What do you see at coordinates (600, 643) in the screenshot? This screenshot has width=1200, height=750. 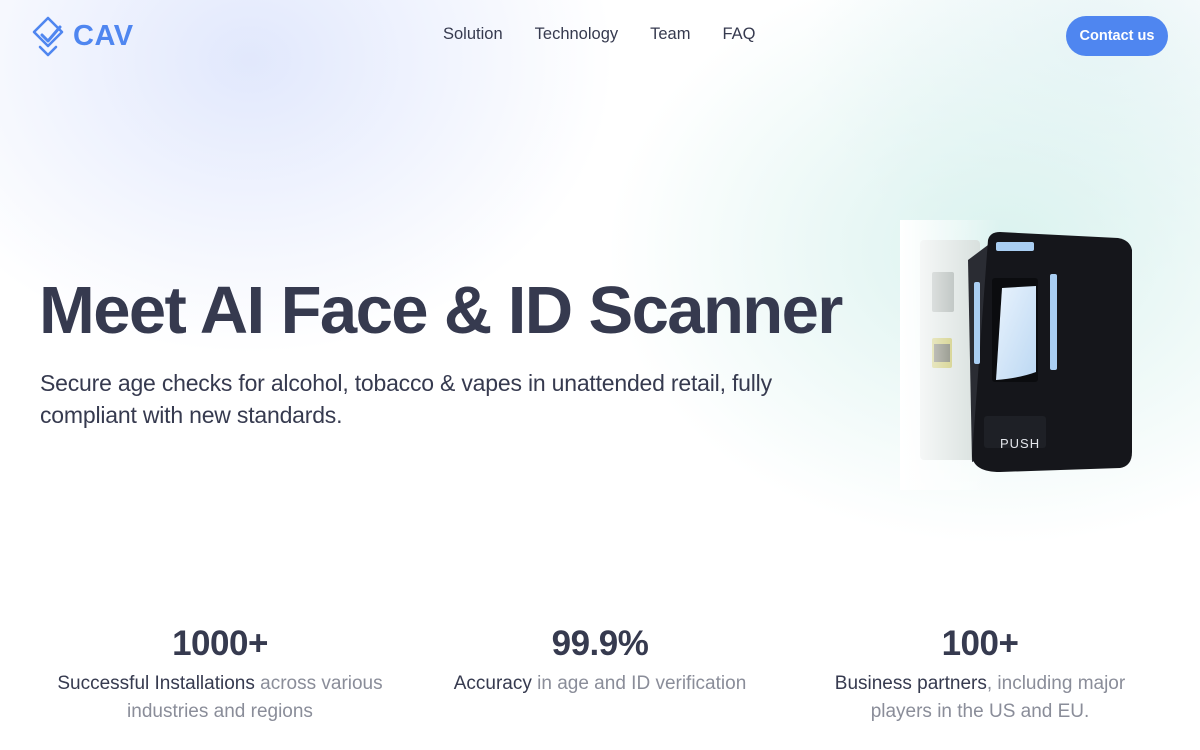 I see `stat-value: 99.9%` at bounding box center [600, 643].